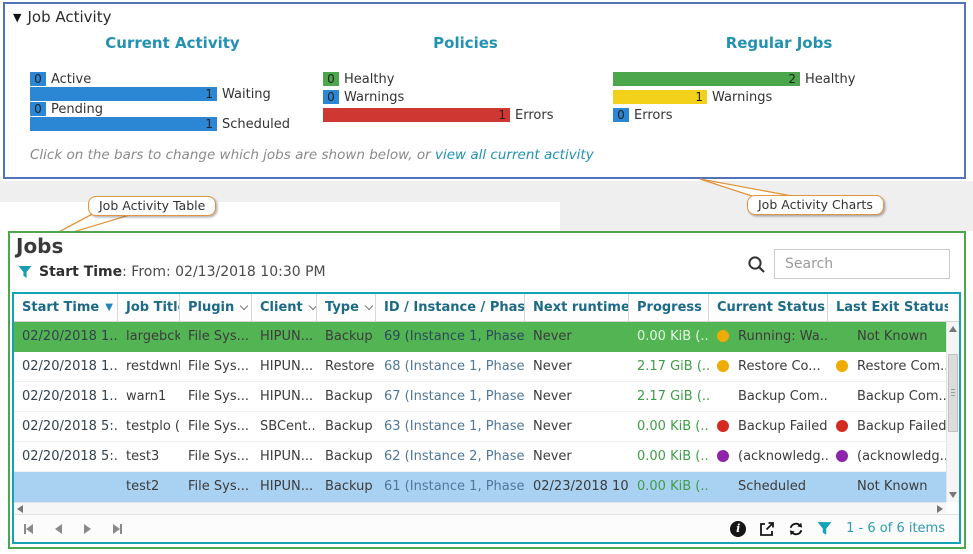  Describe the element at coordinates (246, 94) in the screenshot. I see `chart-bar-label: Waiting` at that location.